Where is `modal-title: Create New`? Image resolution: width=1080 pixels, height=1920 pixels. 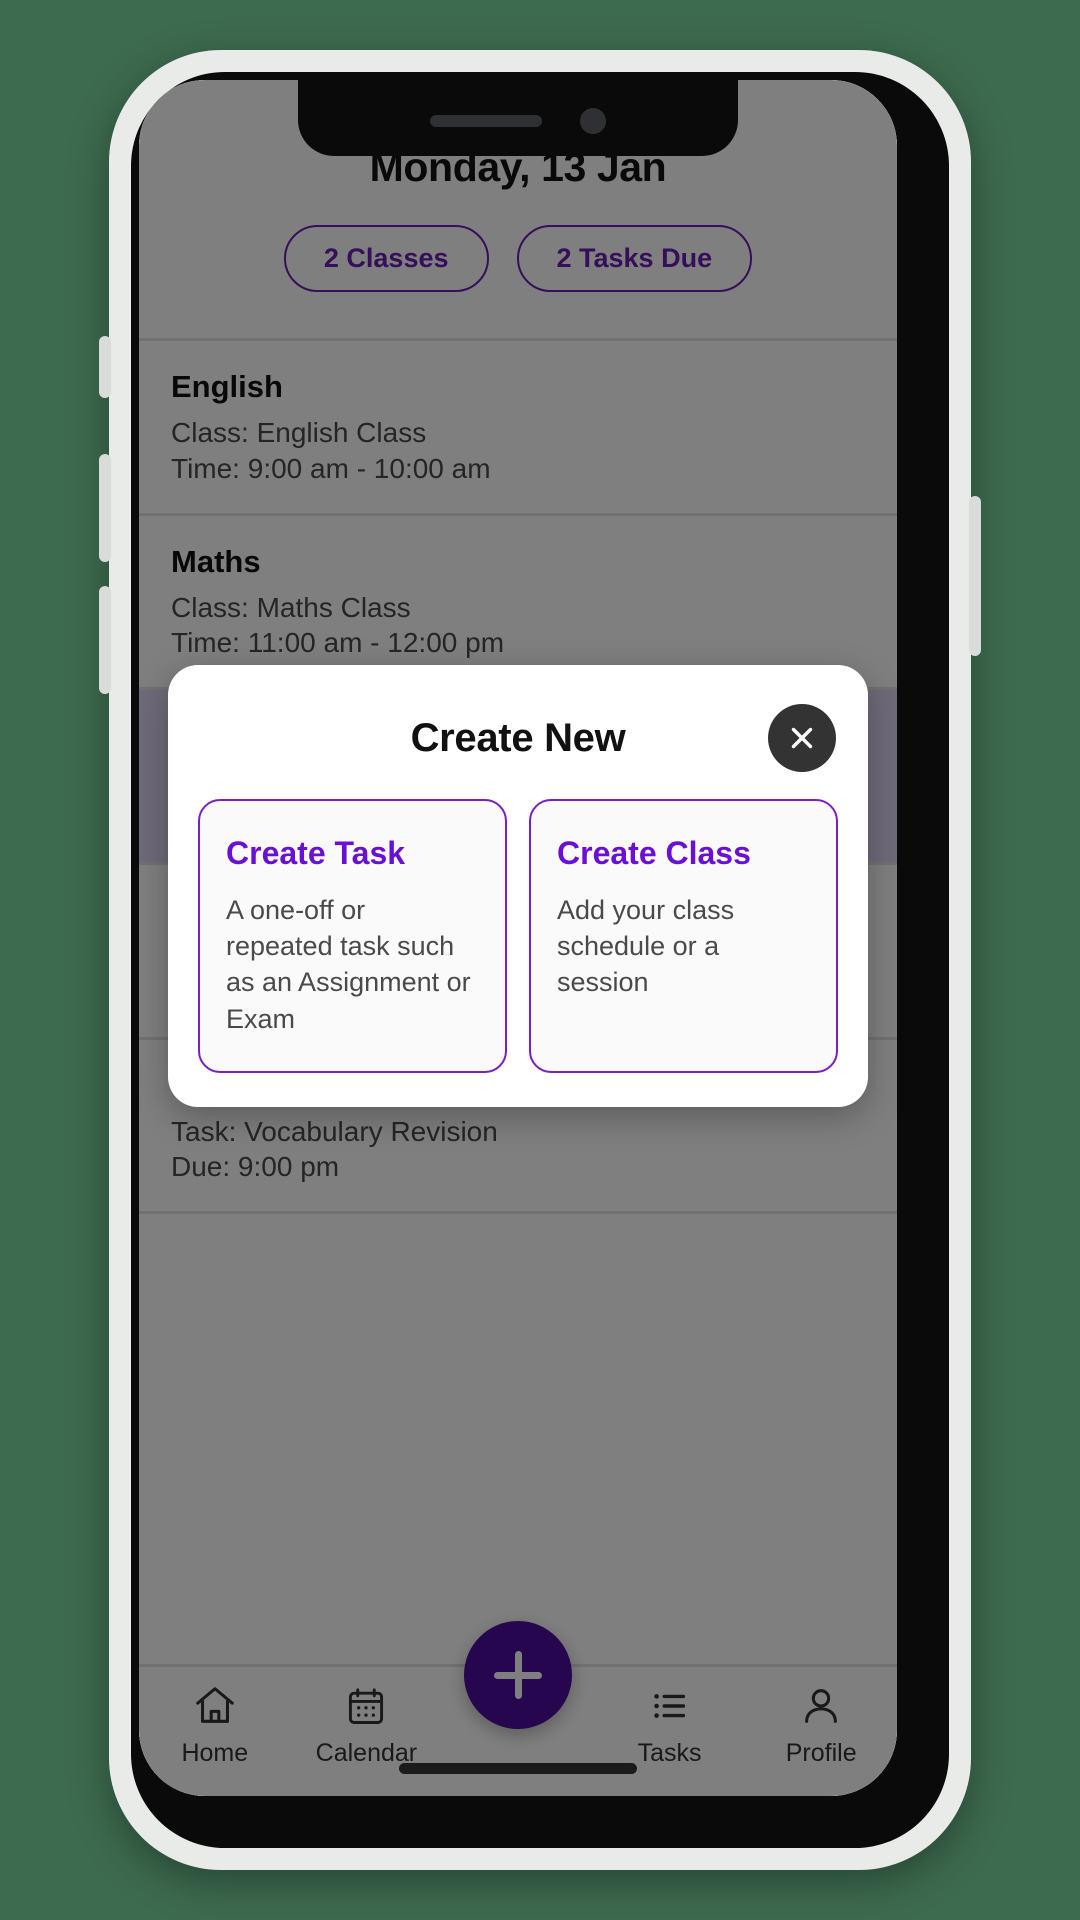 modal-title: Create New is located at coordinates (518, 737).